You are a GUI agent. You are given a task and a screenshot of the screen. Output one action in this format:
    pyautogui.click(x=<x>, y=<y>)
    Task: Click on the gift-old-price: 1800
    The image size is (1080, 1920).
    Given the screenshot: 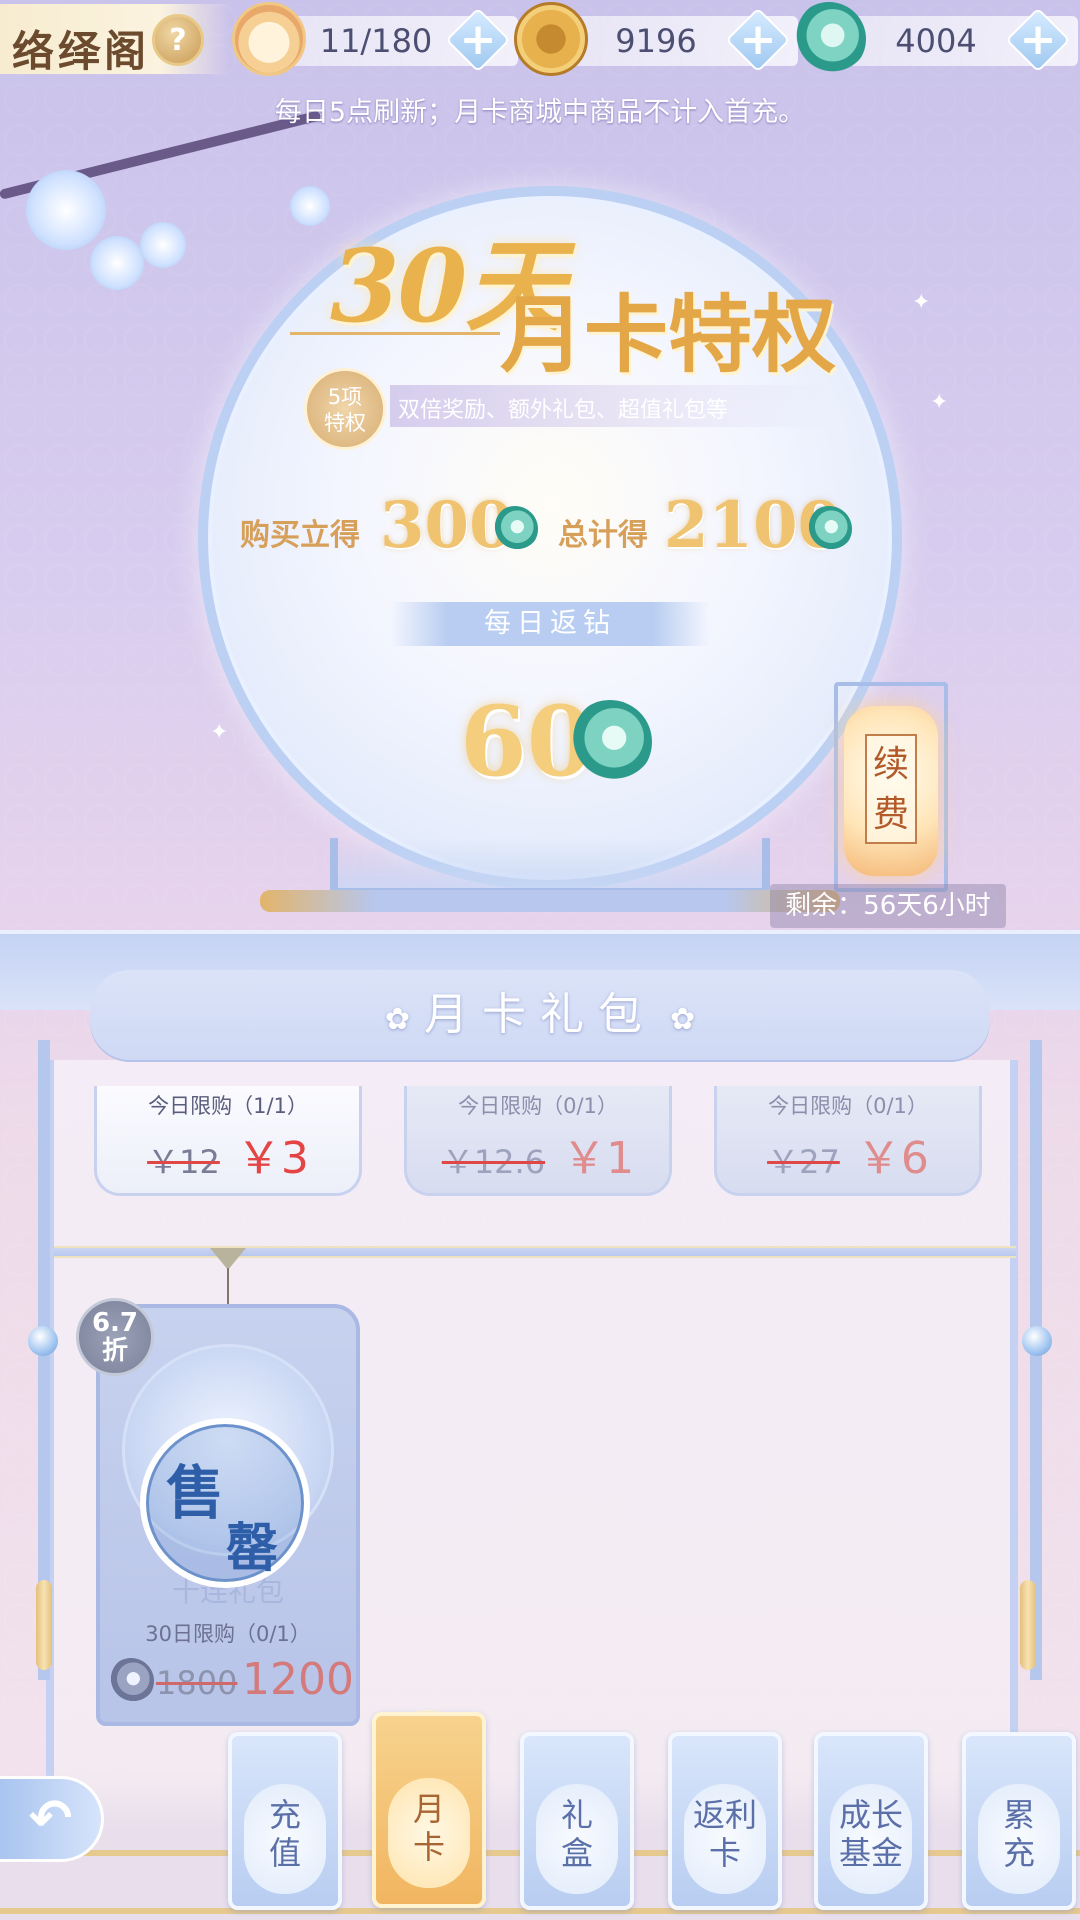 What is the action you would take?
    pyautogui.click(x=197, y=1683)
    